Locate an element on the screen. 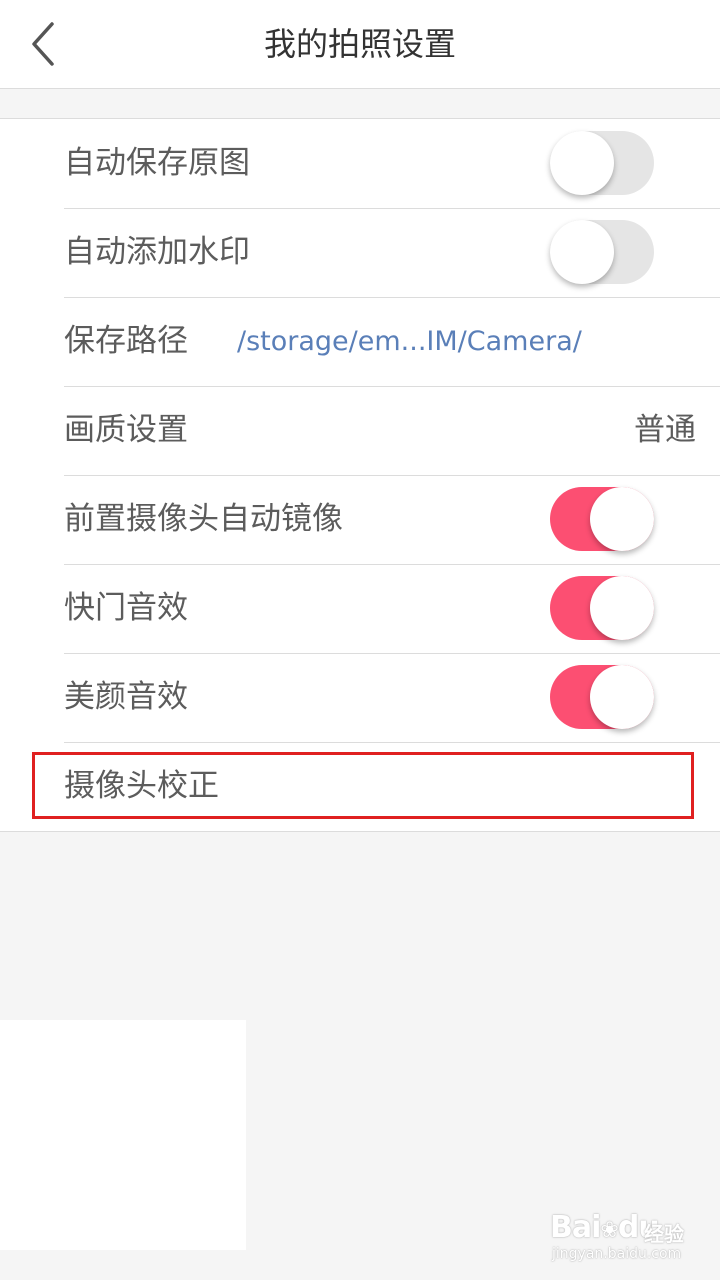  setting-label: 美颜音效 is located at coordinates (126, 697).